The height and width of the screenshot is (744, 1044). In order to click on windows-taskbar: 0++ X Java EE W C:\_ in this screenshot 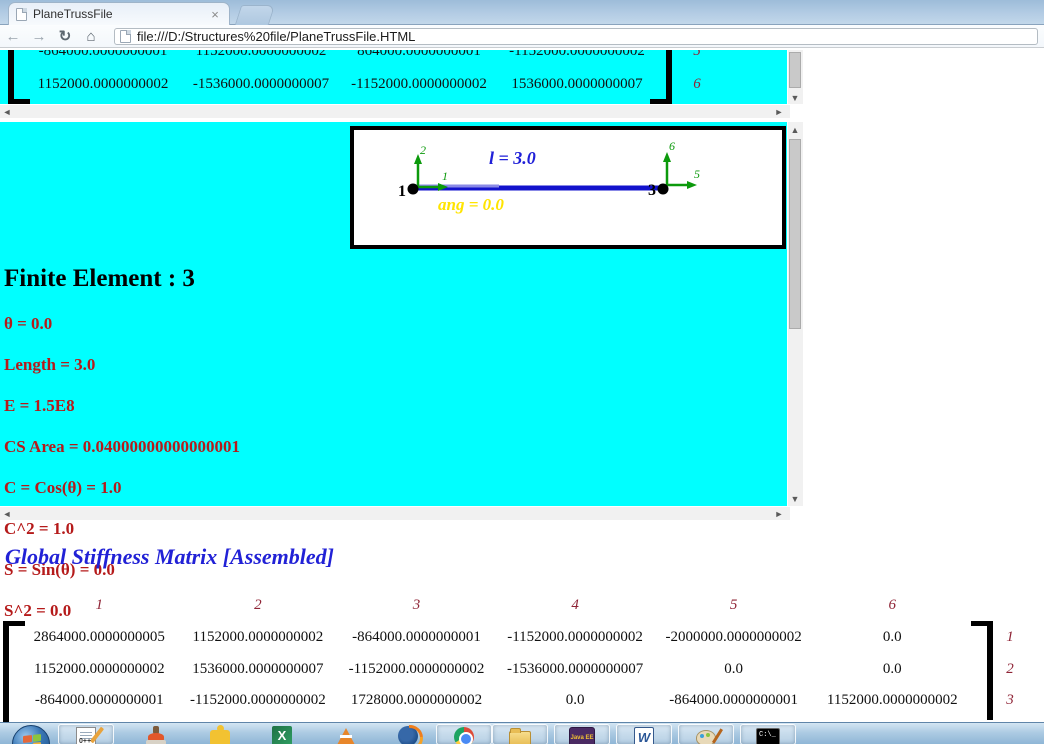, I will do `click(522, 733)`.